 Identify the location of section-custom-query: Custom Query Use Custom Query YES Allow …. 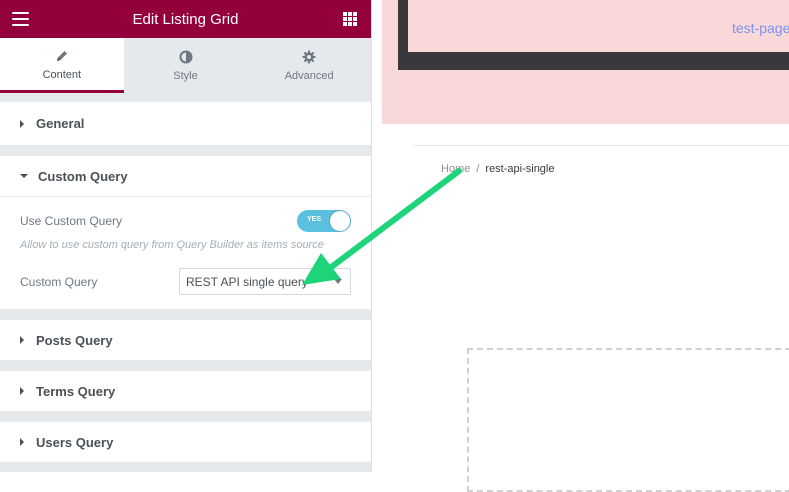
(185, 232).